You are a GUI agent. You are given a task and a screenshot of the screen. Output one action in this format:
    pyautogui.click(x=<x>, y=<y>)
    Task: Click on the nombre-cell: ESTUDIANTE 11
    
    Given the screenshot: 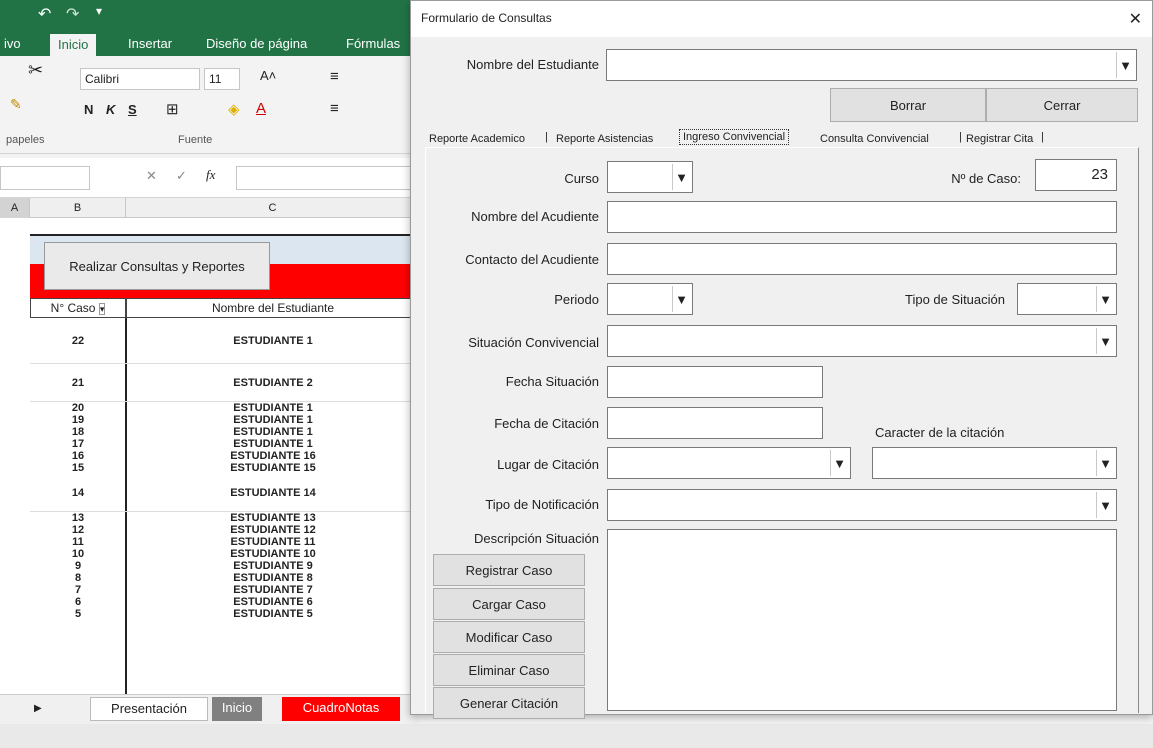 What is the action you would take?
    pyautogui.click(x=273, y=542)
    